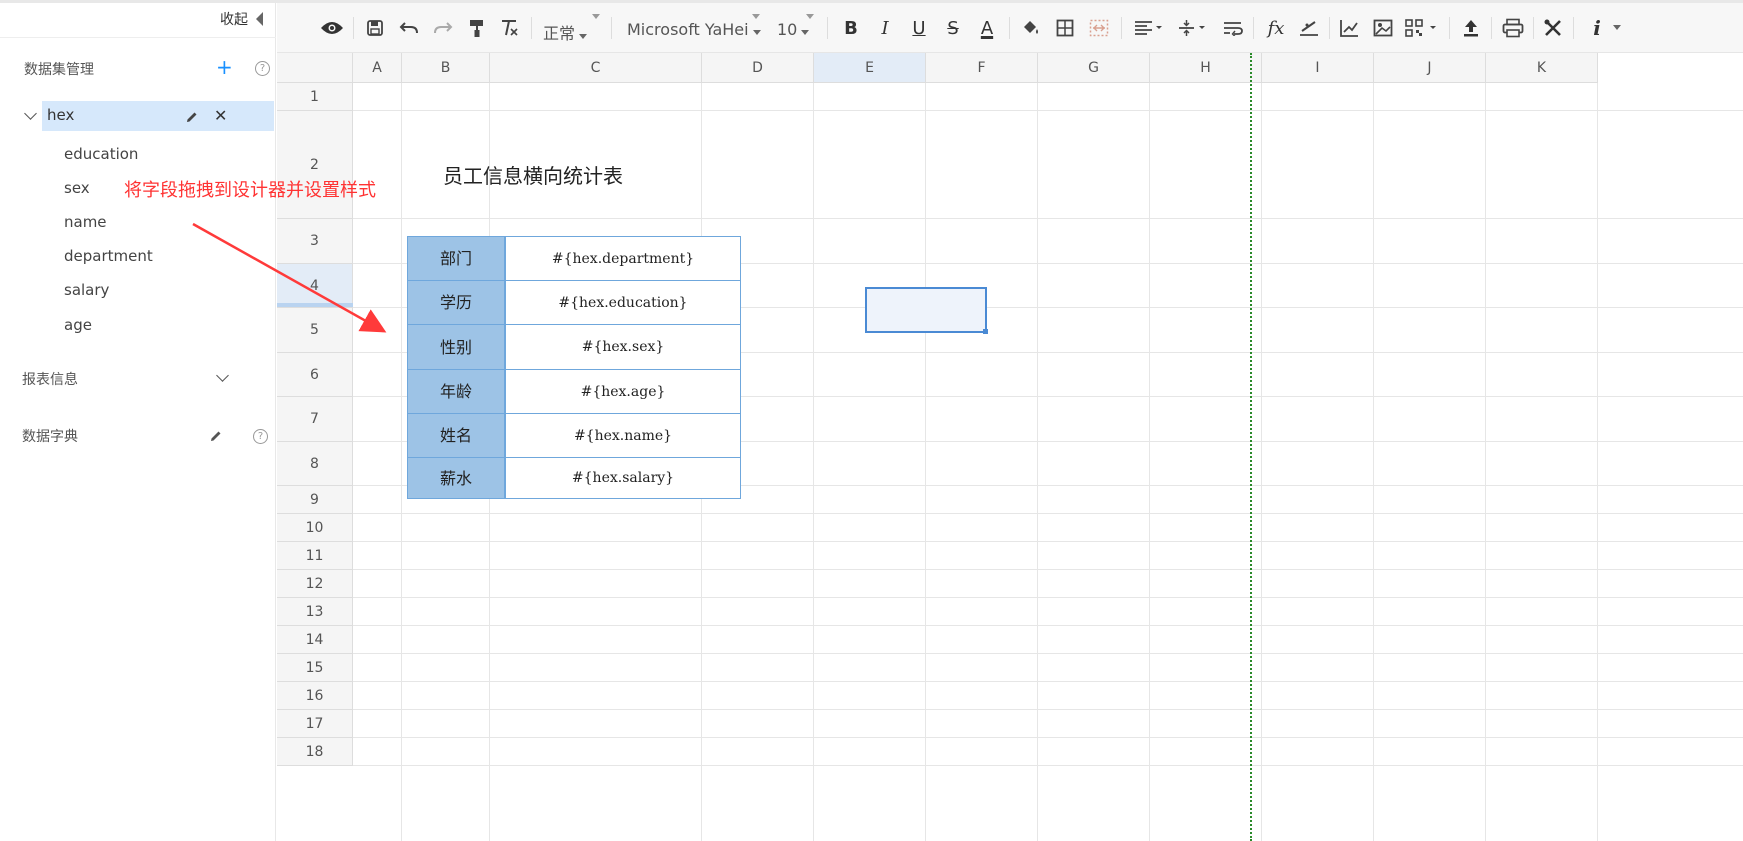 Image resolution: width=1743 pixels, height=841 pixels. I want to click on active-cell-E4, so click(926, 310).